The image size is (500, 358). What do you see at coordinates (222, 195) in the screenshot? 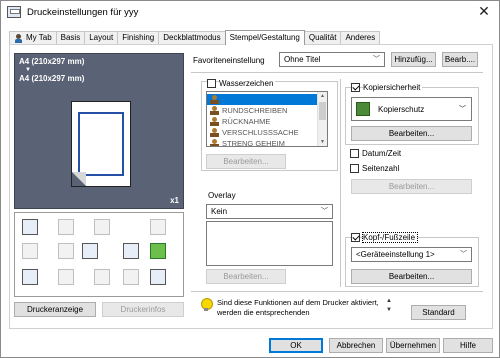
I see `overlay-label: Overlay` at bounding box center [222, 195].